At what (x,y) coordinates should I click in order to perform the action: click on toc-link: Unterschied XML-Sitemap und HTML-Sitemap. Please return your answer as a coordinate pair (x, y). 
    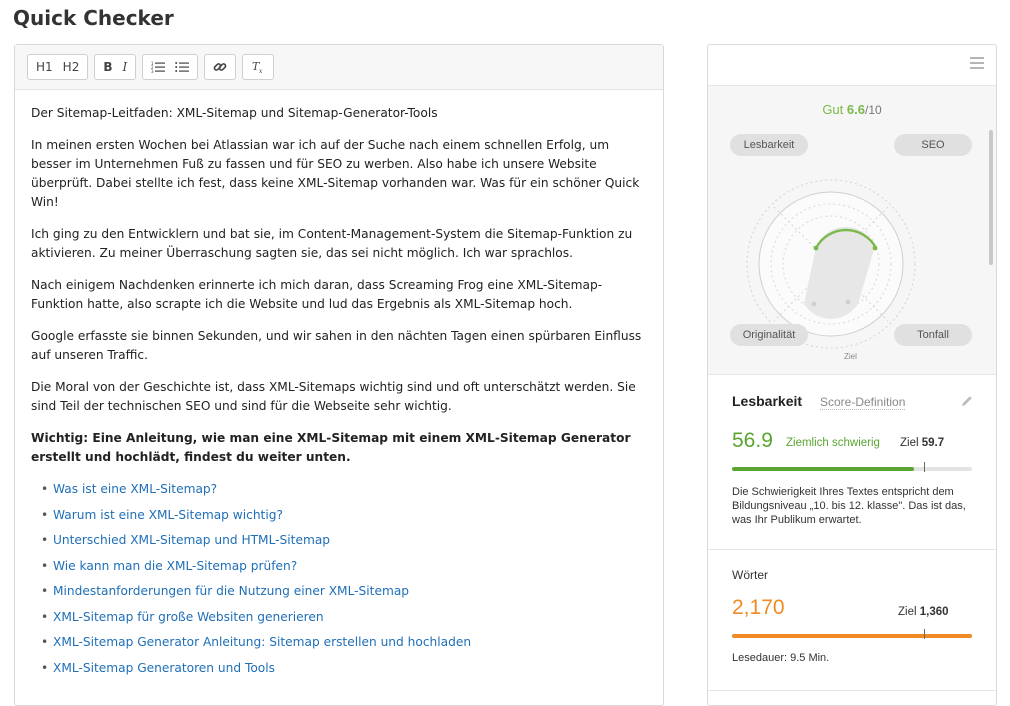
    Looking at the image, I should click on (191, 540).